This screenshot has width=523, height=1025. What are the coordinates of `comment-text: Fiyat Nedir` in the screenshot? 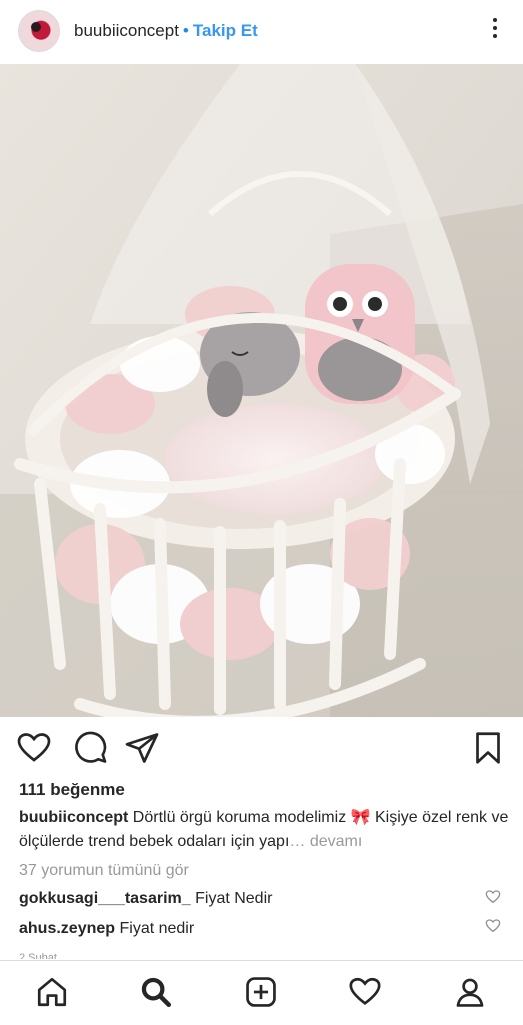 It's located at (234, 898).